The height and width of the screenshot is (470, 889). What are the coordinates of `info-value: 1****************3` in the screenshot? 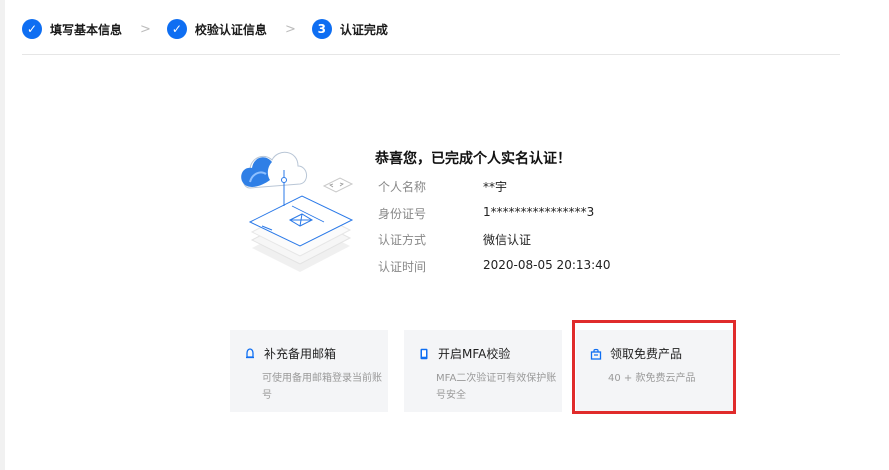 It's located at (539, 212).